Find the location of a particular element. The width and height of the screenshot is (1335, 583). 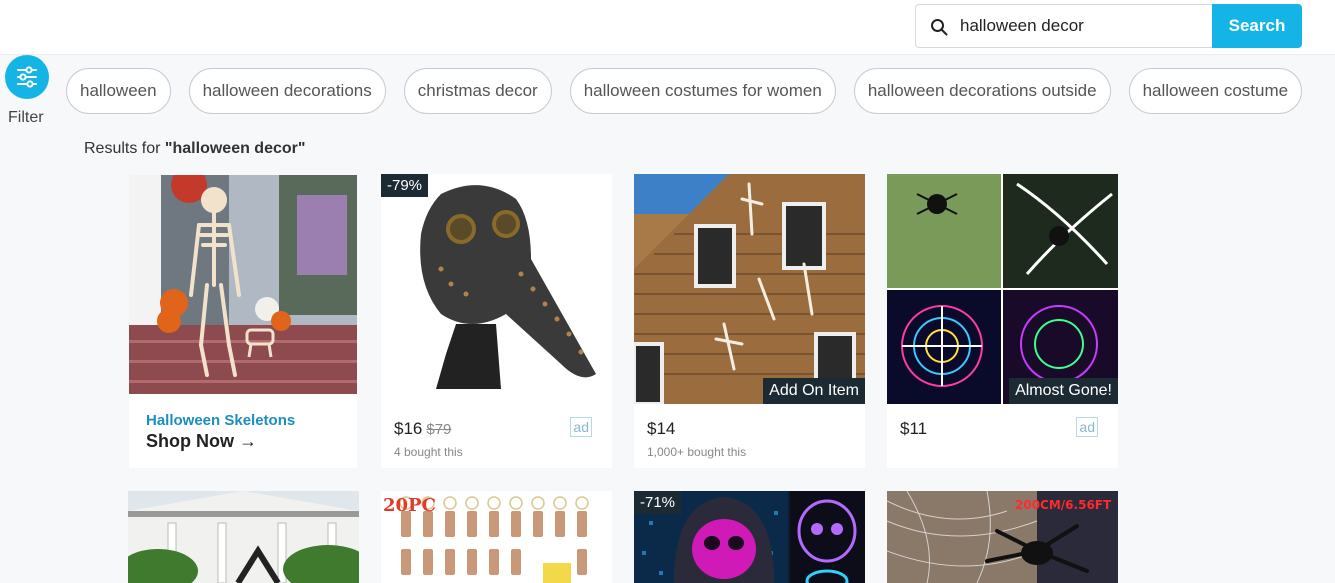

discount-badge: -79% is located at coordinates (405, 185).